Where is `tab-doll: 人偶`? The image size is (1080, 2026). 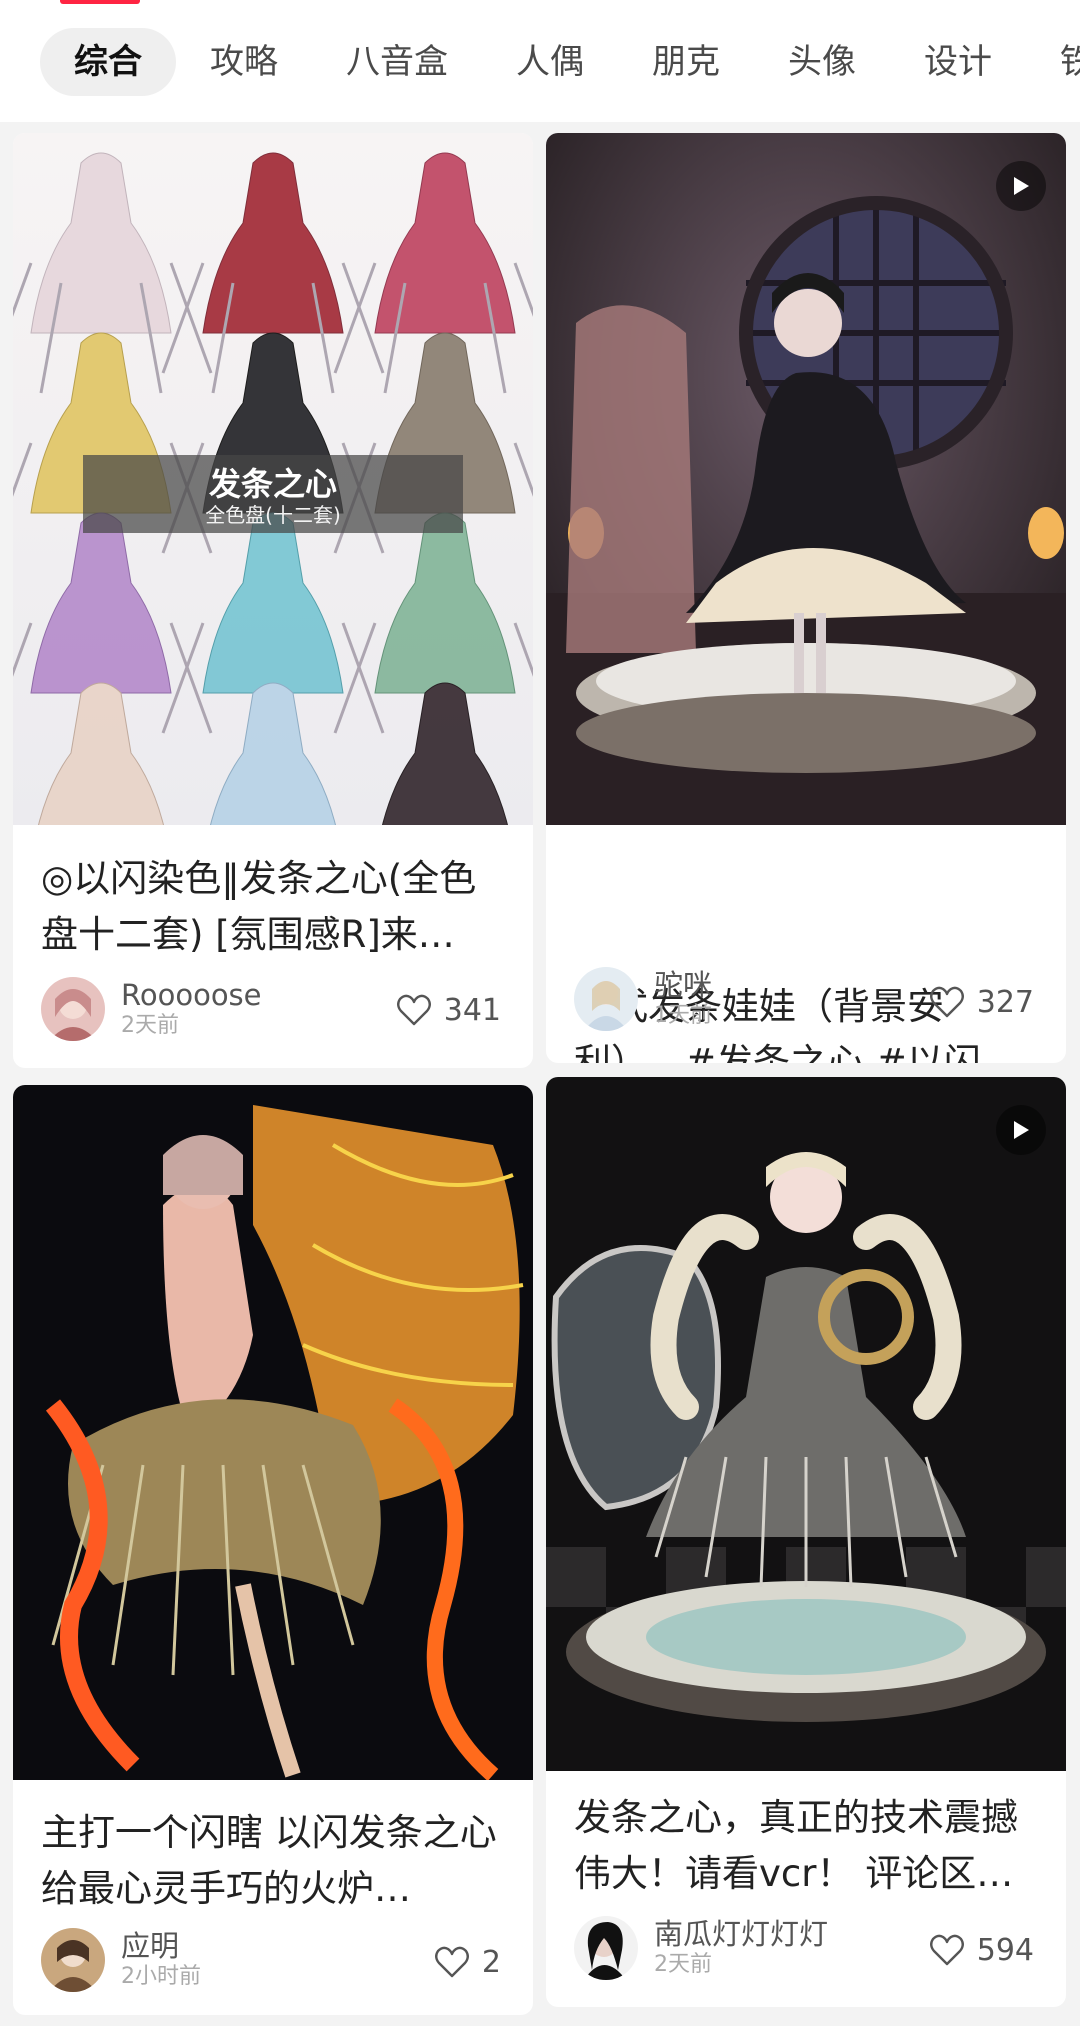
tab-doll: 人偶 is located at coordinates (550, 62).